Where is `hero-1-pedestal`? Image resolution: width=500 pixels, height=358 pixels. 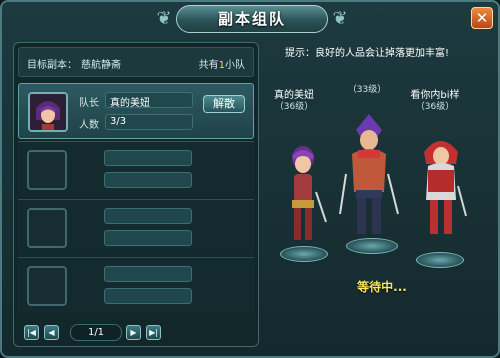 hero-1-pedestal is located at coordinates (304, 254).